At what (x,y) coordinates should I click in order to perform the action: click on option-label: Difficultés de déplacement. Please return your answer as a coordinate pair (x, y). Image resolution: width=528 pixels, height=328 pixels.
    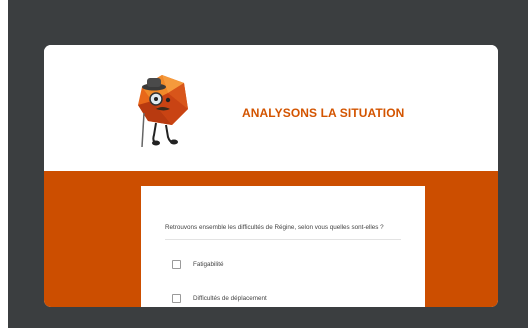
    Looking at the image, I should click on (230, 298).